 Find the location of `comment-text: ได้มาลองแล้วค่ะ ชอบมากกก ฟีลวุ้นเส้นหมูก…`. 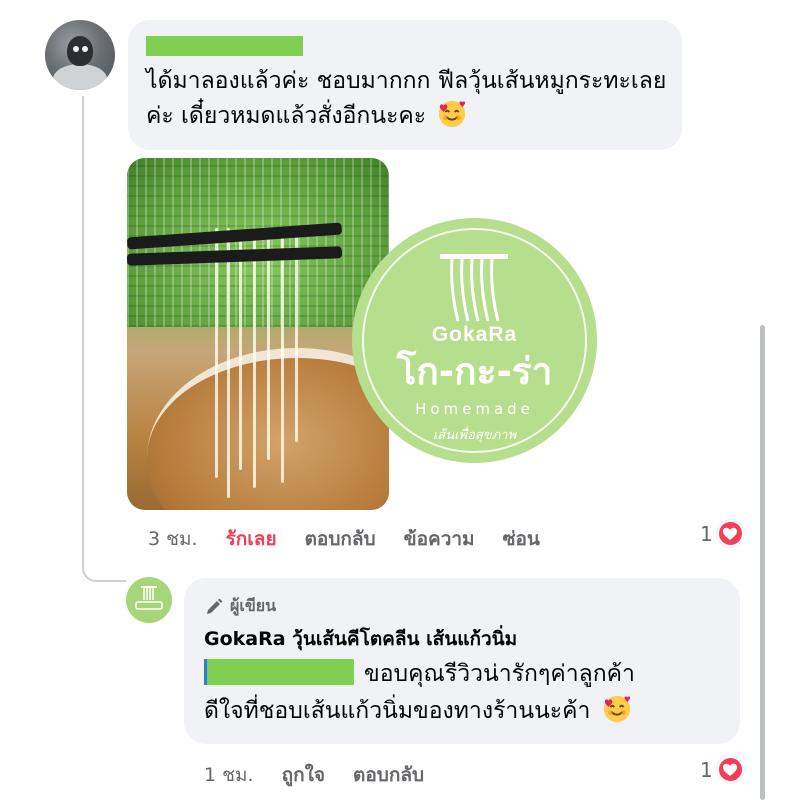

comment-text: ได้มาลองแล้วค่ะ ชอบมากกก ฟีลวุ้นเส้นหมูก… is located at coordinates (411, 99).